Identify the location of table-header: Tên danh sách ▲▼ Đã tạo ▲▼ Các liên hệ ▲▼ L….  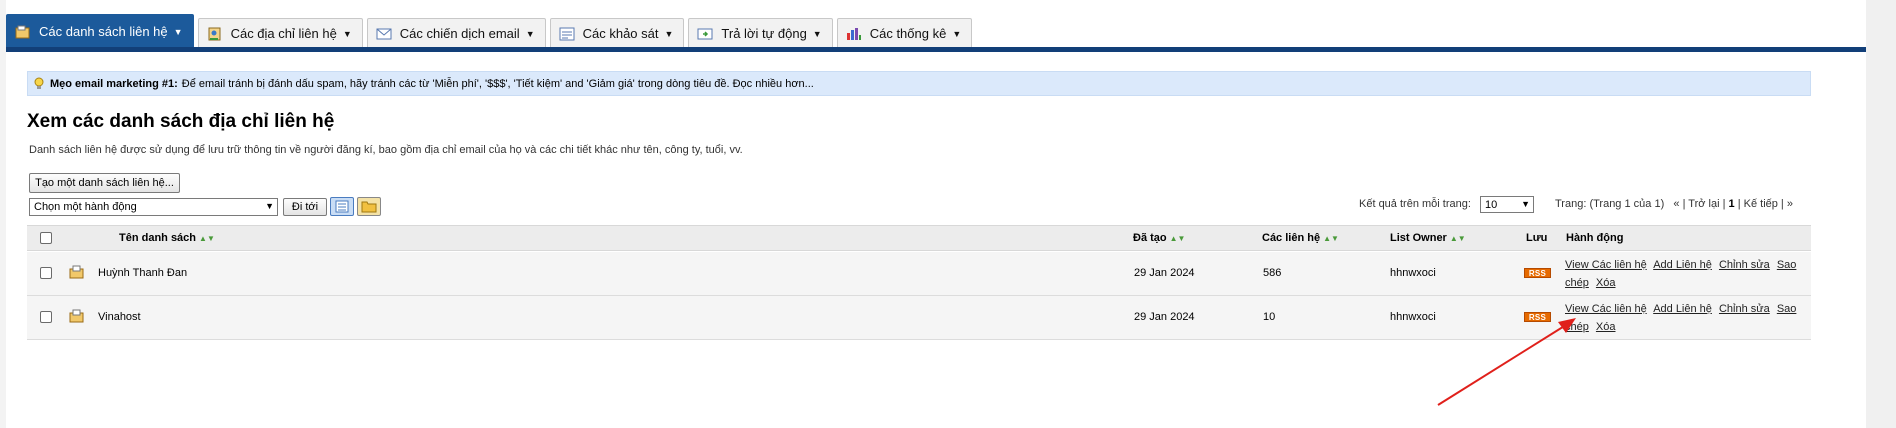
(919, 238).